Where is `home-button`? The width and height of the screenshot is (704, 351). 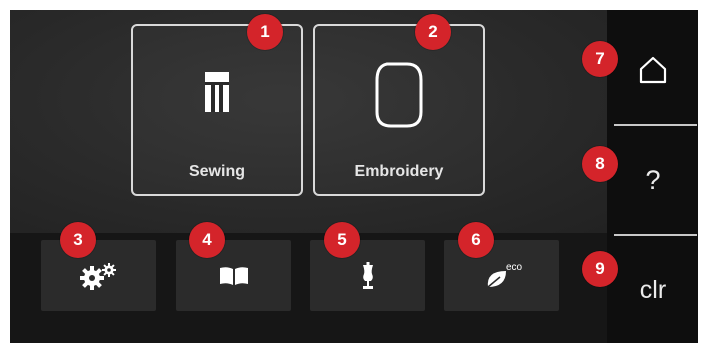 home-button is located at coordinates (653, 70).